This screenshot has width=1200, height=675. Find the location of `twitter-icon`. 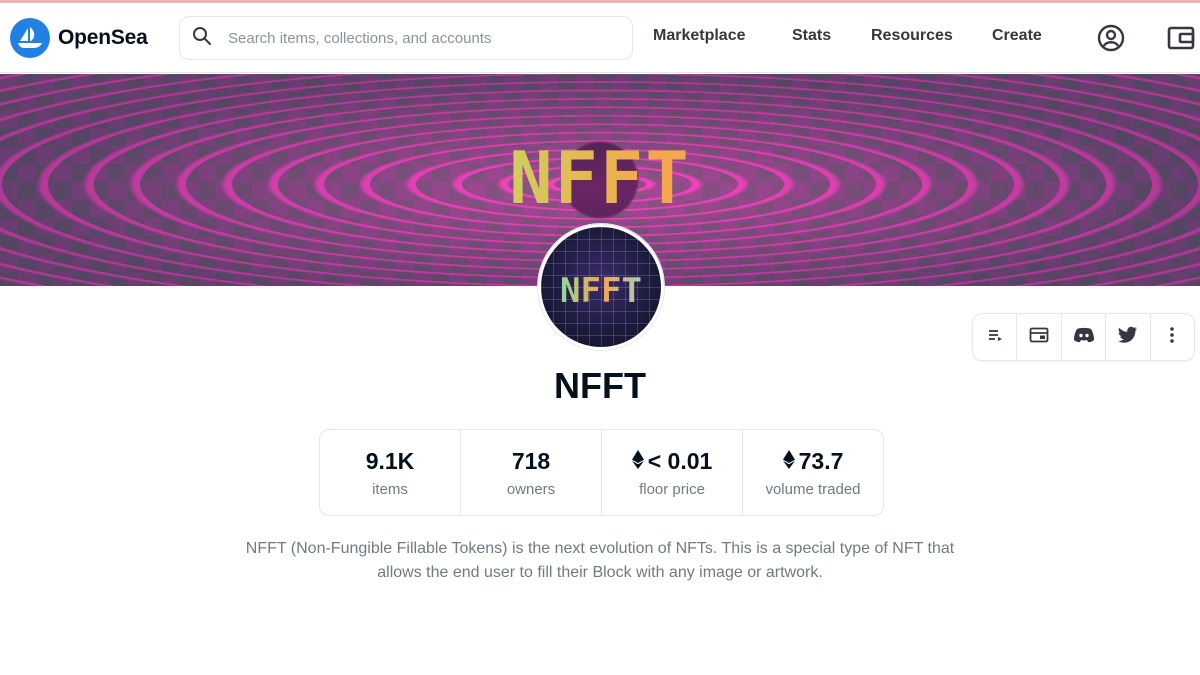

twitter-icon is located at coordinates (1127, 337).